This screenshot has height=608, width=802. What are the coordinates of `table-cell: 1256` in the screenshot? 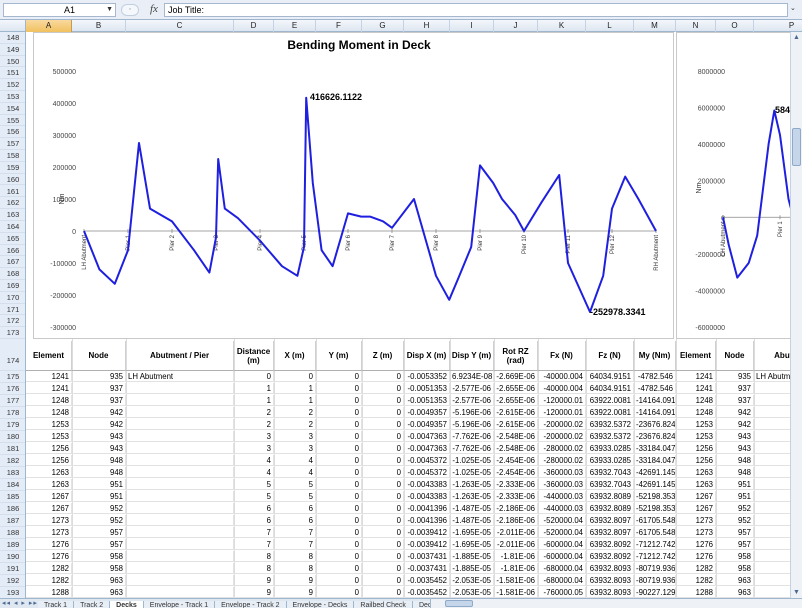 It's located at (696, 460).